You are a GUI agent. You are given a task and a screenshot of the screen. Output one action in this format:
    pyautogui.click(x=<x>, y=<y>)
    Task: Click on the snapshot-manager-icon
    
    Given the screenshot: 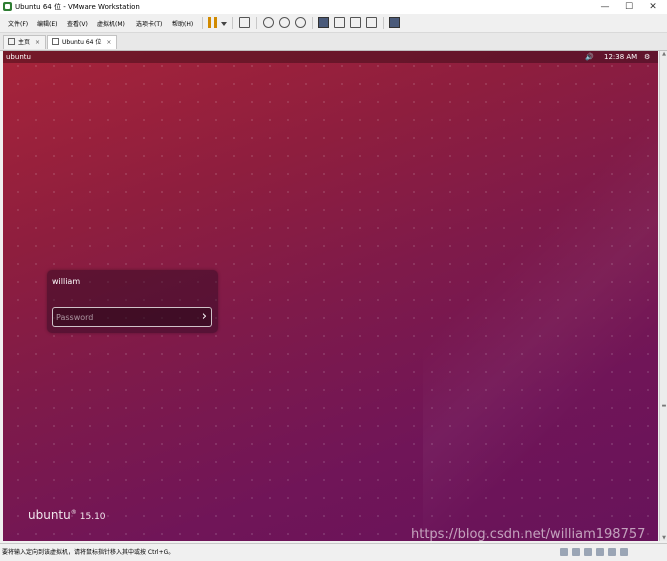 What is the action you would take?
    pyautogui.click(x=300, y=22)
    